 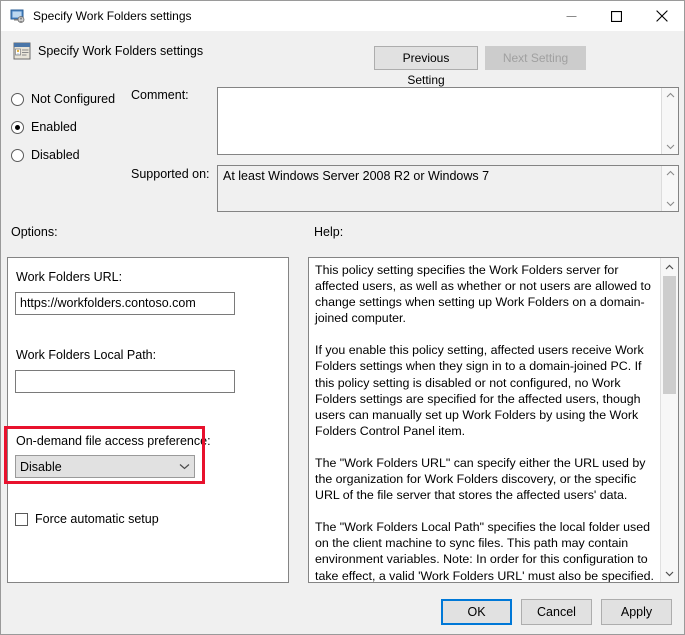 I want to click on ondemand-file-access-label: On-demand file access preference:, so click(x=113, y=441).